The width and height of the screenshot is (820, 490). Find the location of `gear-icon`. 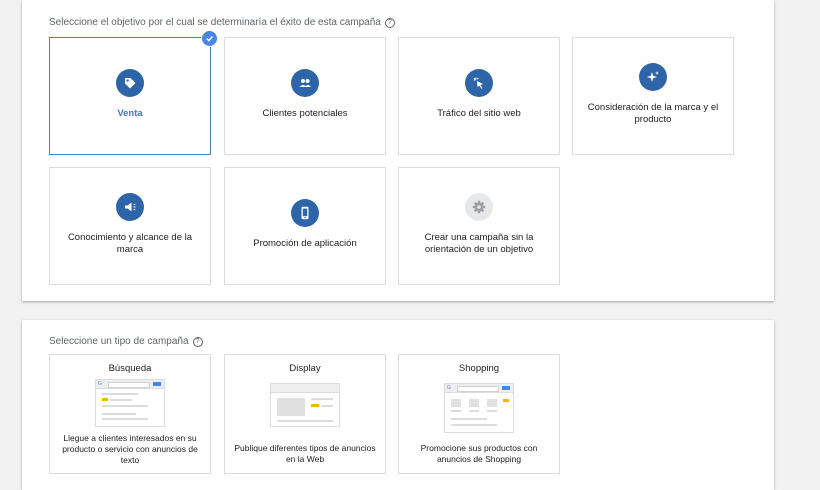

gear-icon is located at coordinates (479, 207).